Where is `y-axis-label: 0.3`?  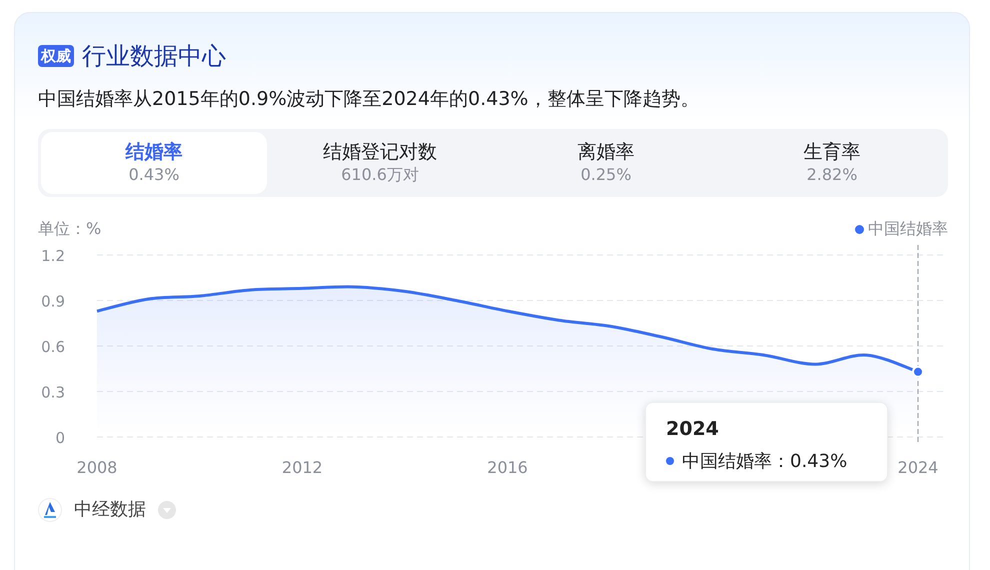 y-axis-label: 0.3 is located at coordinates (53, 393).